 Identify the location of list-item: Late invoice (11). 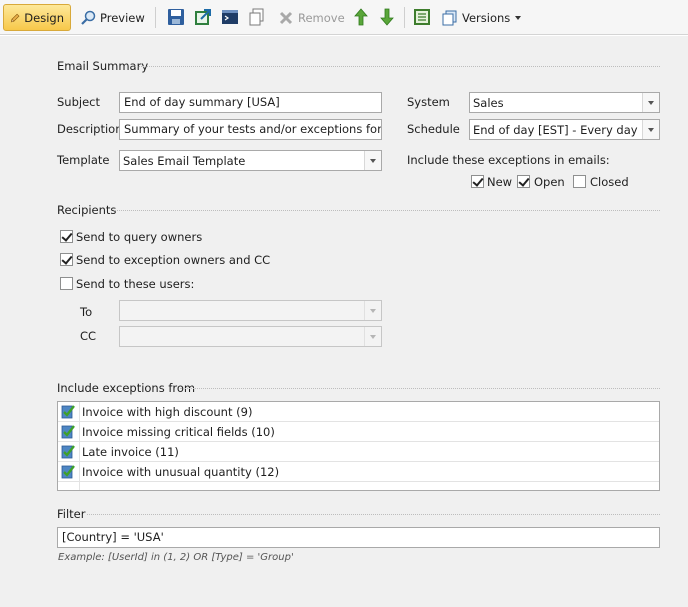
(358, 452).